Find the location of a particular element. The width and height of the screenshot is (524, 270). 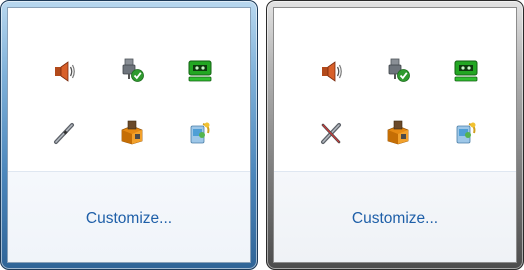

pen-tablet-disabled-icon is located at coordinates (331, 133).